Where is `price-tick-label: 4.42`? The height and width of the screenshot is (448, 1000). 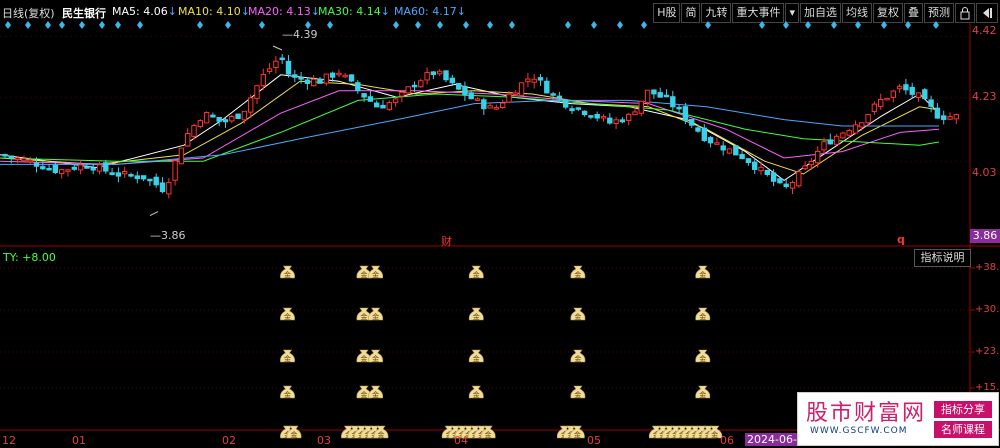 price-tick-label: 4.42 is located at coordinates (984, 30).